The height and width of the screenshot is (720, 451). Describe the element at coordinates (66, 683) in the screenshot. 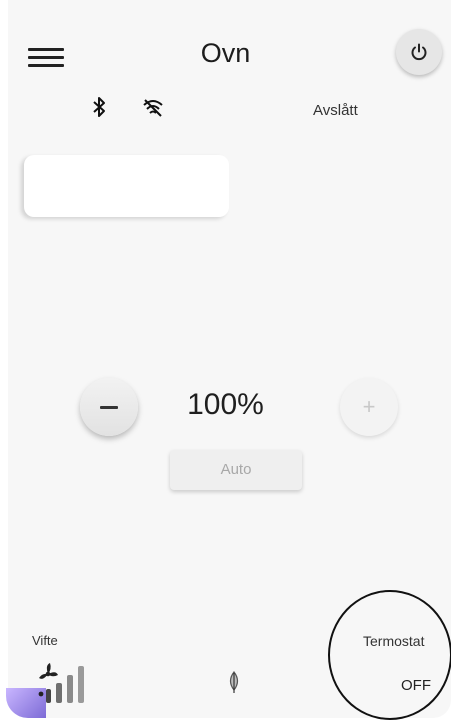

I see `fan-speed-icon` at that location.